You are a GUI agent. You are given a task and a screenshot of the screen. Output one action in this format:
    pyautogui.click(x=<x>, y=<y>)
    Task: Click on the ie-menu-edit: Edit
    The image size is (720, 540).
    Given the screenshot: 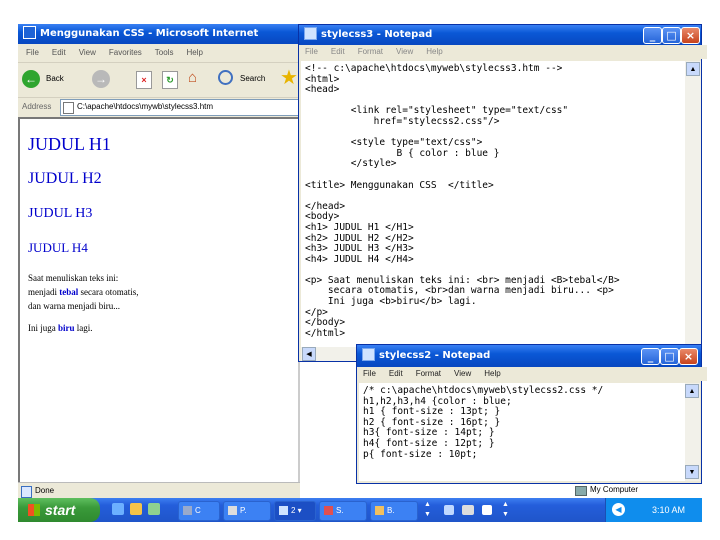 What is the action you would take?
    pyautogui.click(x=59, y=52)
    